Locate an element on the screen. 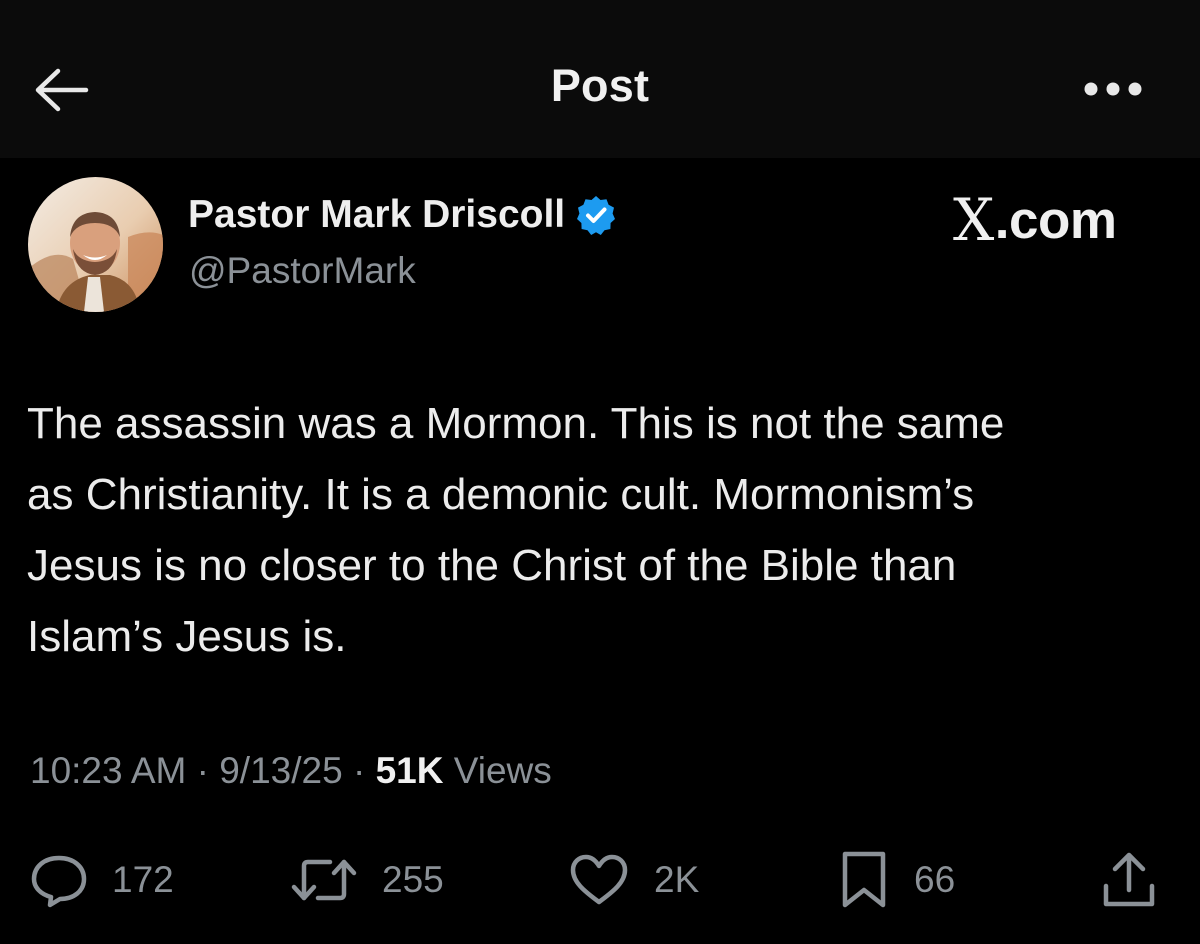 The image size is (1200, 944). more-horizontal-icon is located at coordinates (1113, 89).